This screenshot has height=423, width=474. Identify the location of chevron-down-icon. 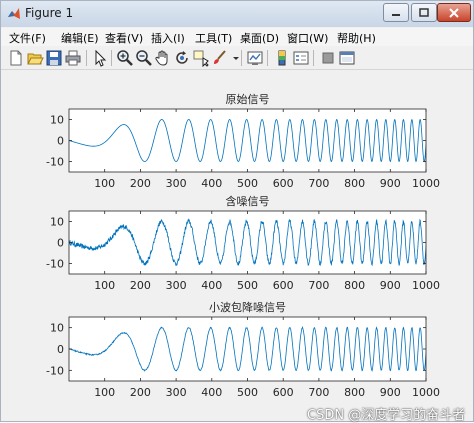
(233, 58).